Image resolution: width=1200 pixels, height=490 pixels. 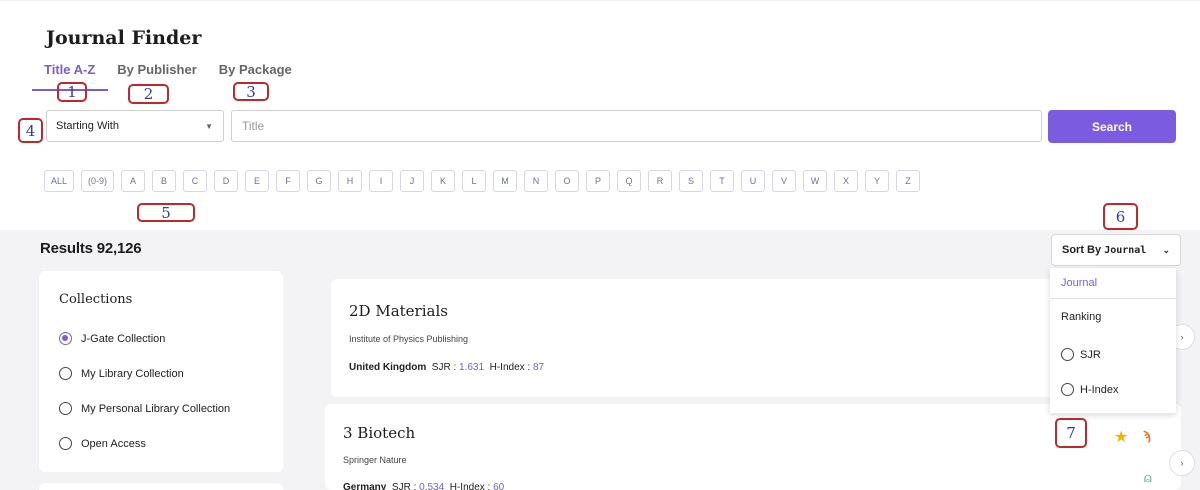 I want to click on letter-filter-e: E, so click(x=257, y=181).